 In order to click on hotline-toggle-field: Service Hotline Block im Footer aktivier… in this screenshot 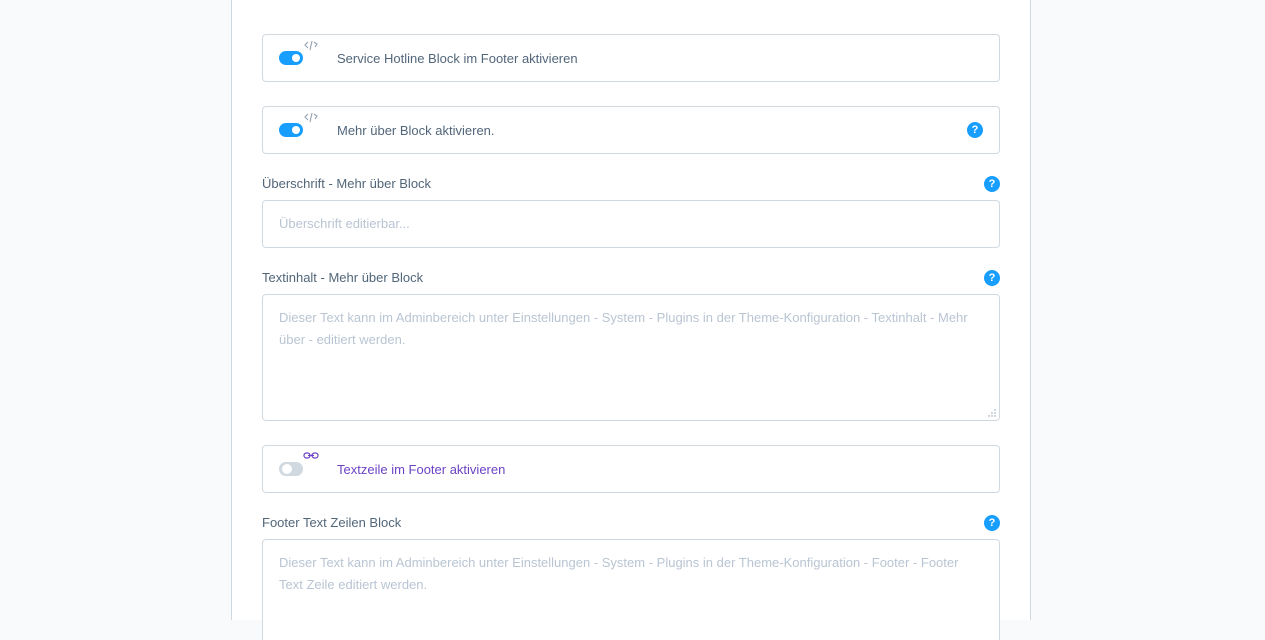, I will do `click(631, 58)`.